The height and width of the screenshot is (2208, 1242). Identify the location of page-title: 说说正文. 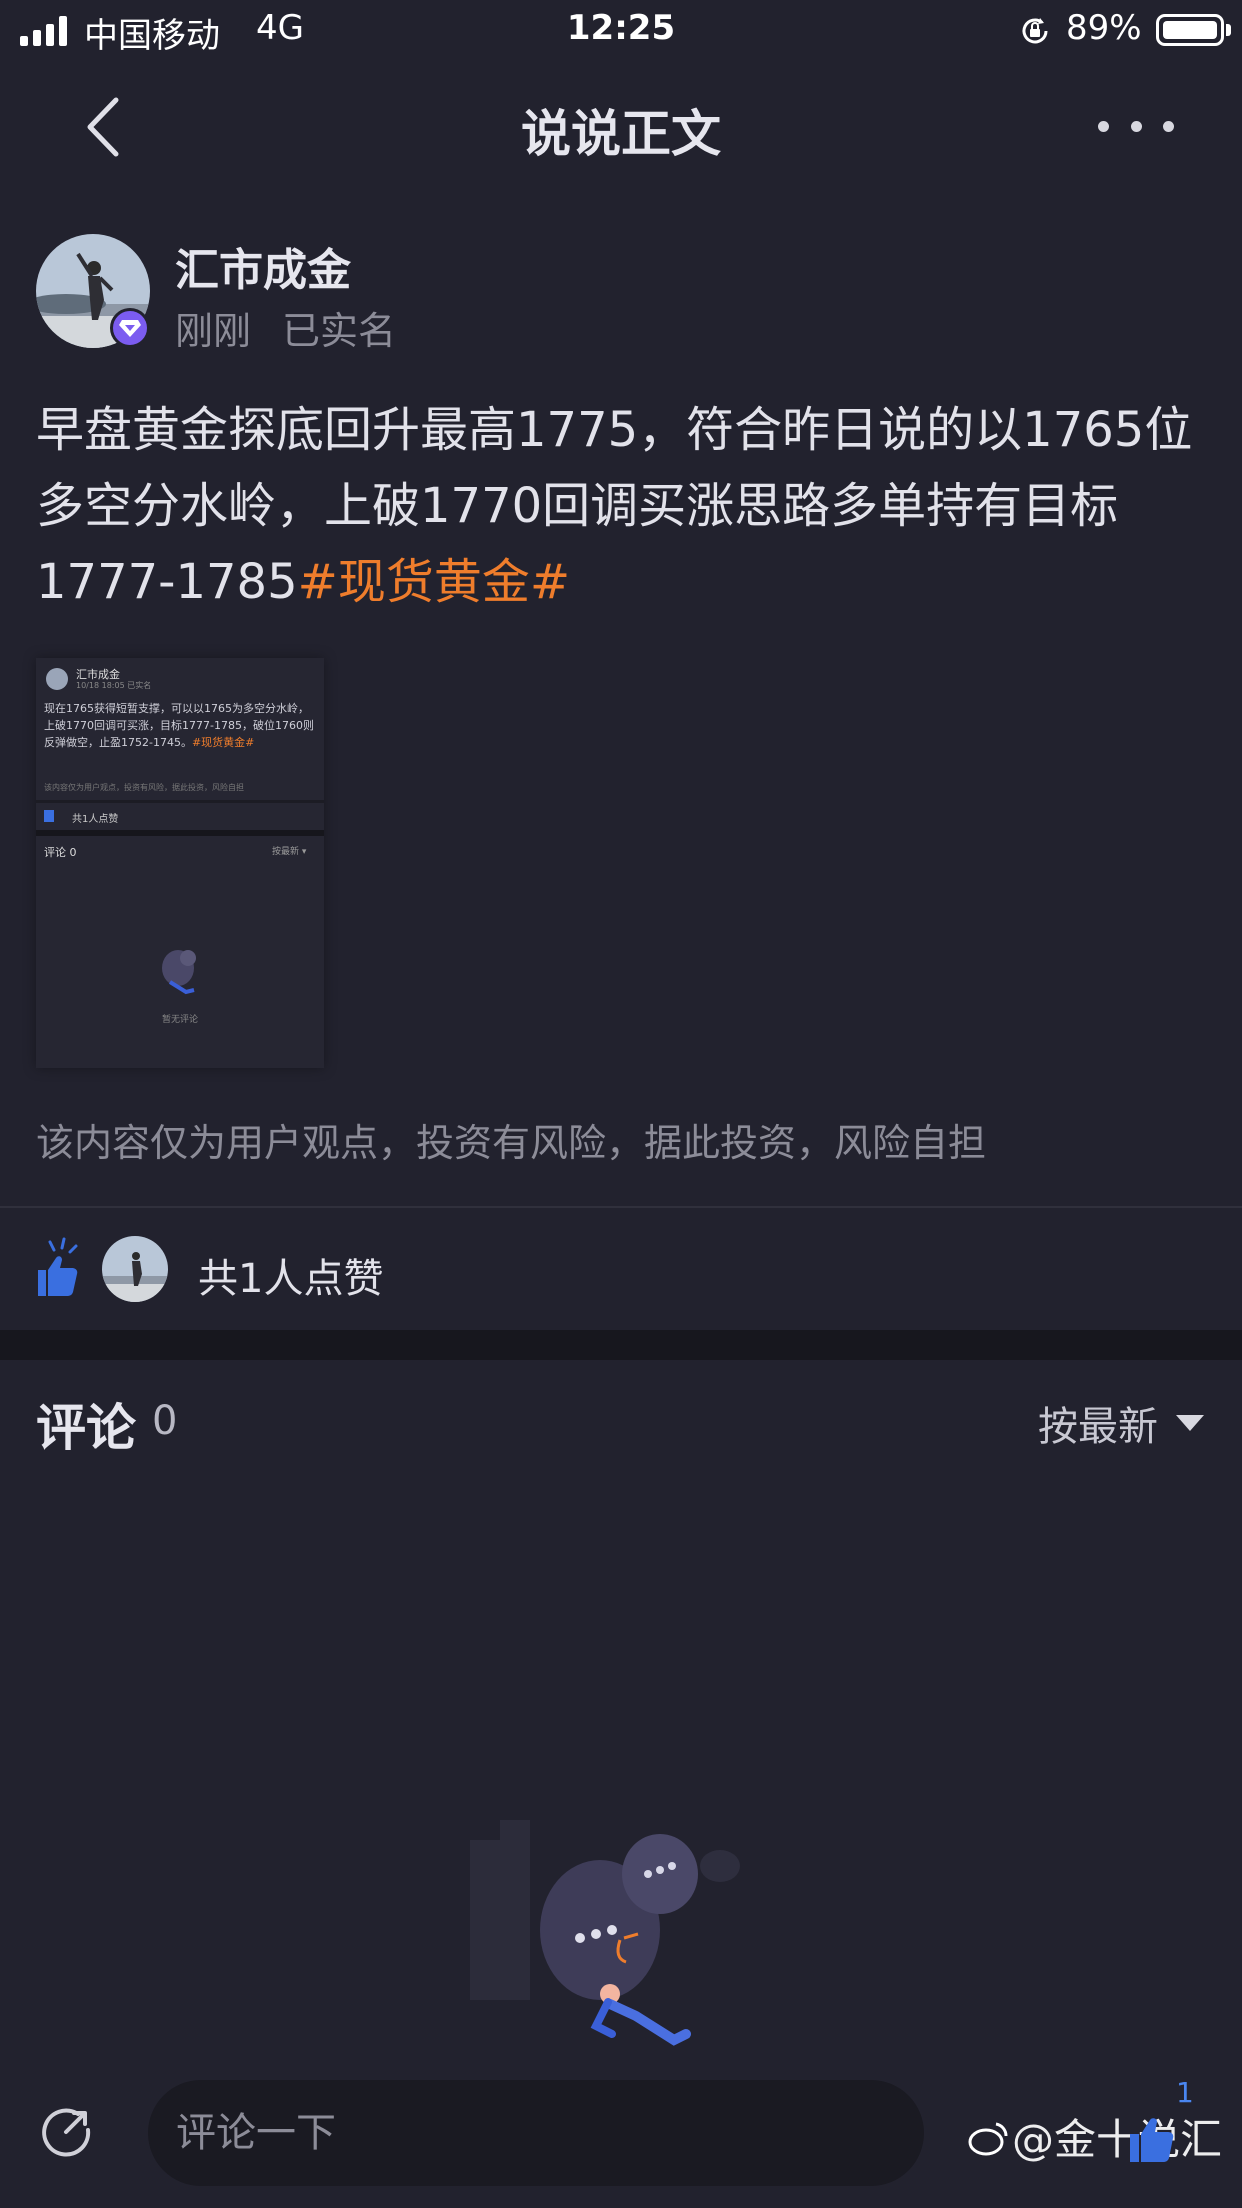
(621, 134).